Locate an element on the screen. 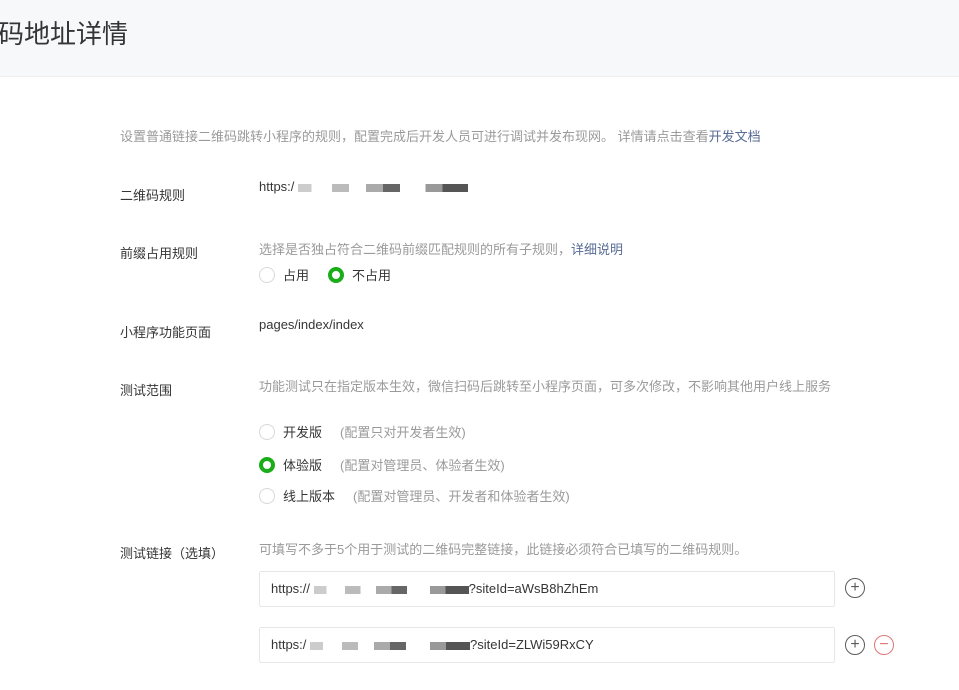  page-label: 小程序功能页面 is located at coordinates (166, 332).